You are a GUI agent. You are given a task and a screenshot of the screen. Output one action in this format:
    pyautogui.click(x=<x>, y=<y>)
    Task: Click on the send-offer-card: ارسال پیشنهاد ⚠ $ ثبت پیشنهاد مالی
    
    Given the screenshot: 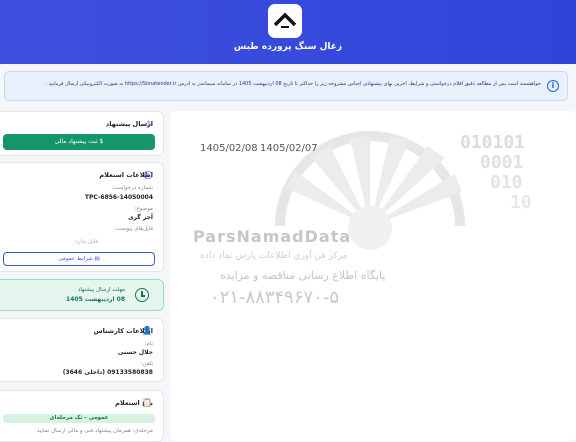 What is the action you would take?
    pyautogui.click(x=82, y=133)
    